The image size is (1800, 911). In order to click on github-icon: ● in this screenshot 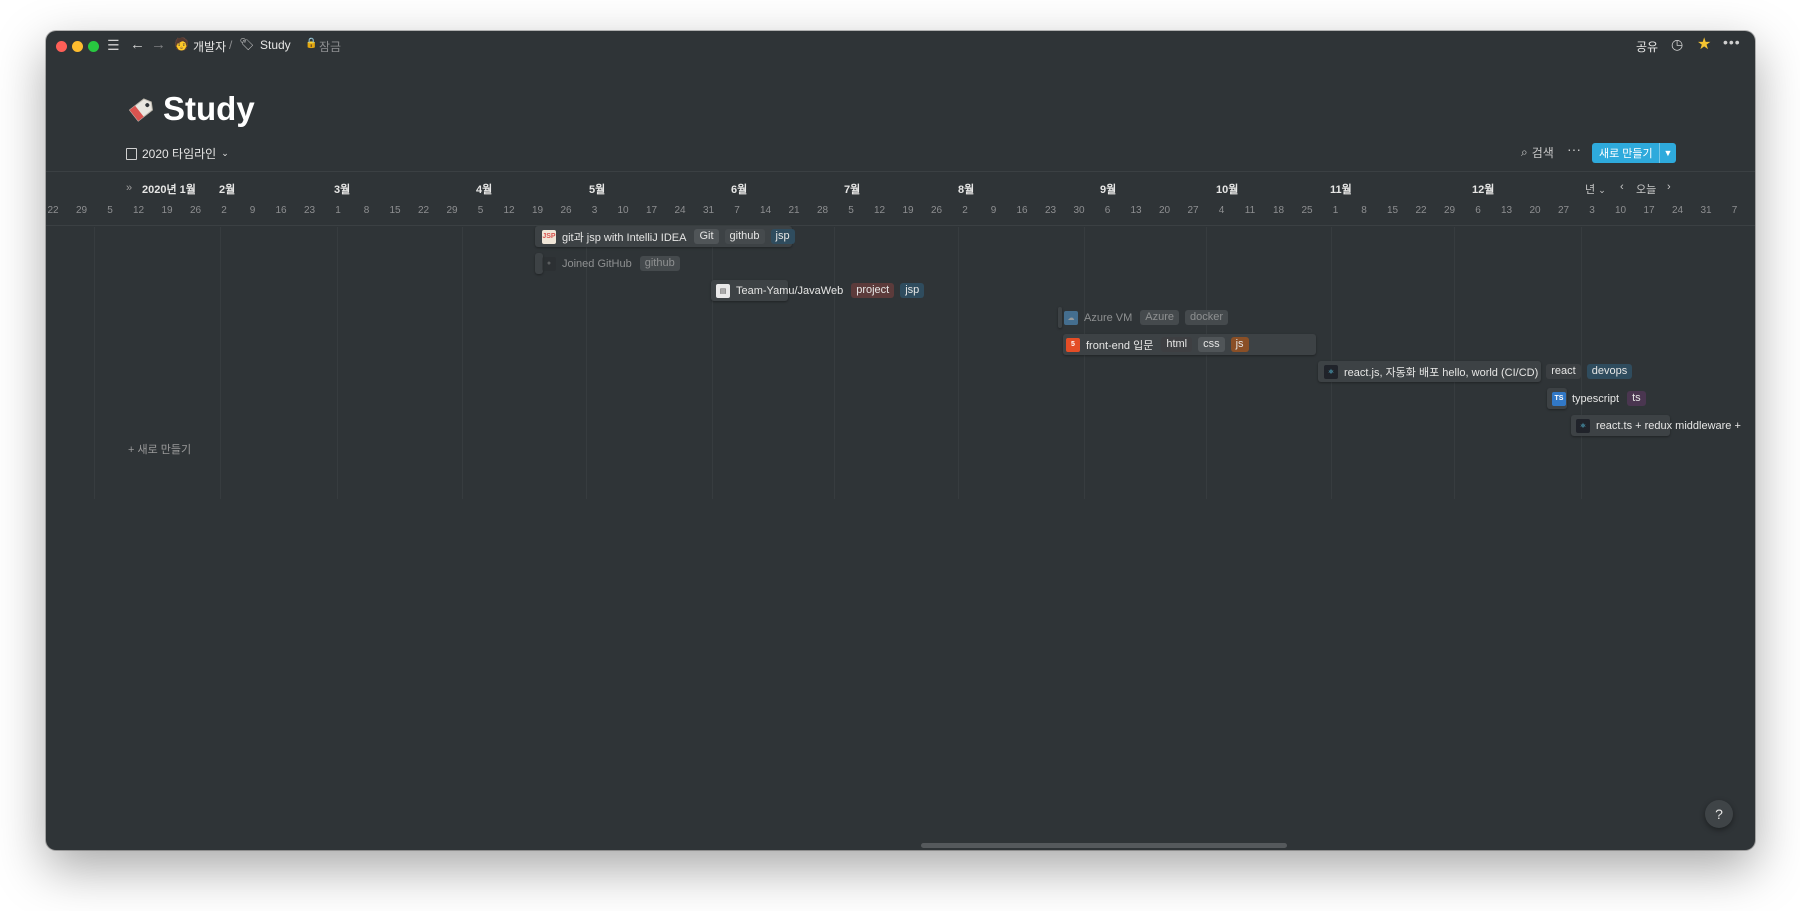, I will do `click(549, 263)`.